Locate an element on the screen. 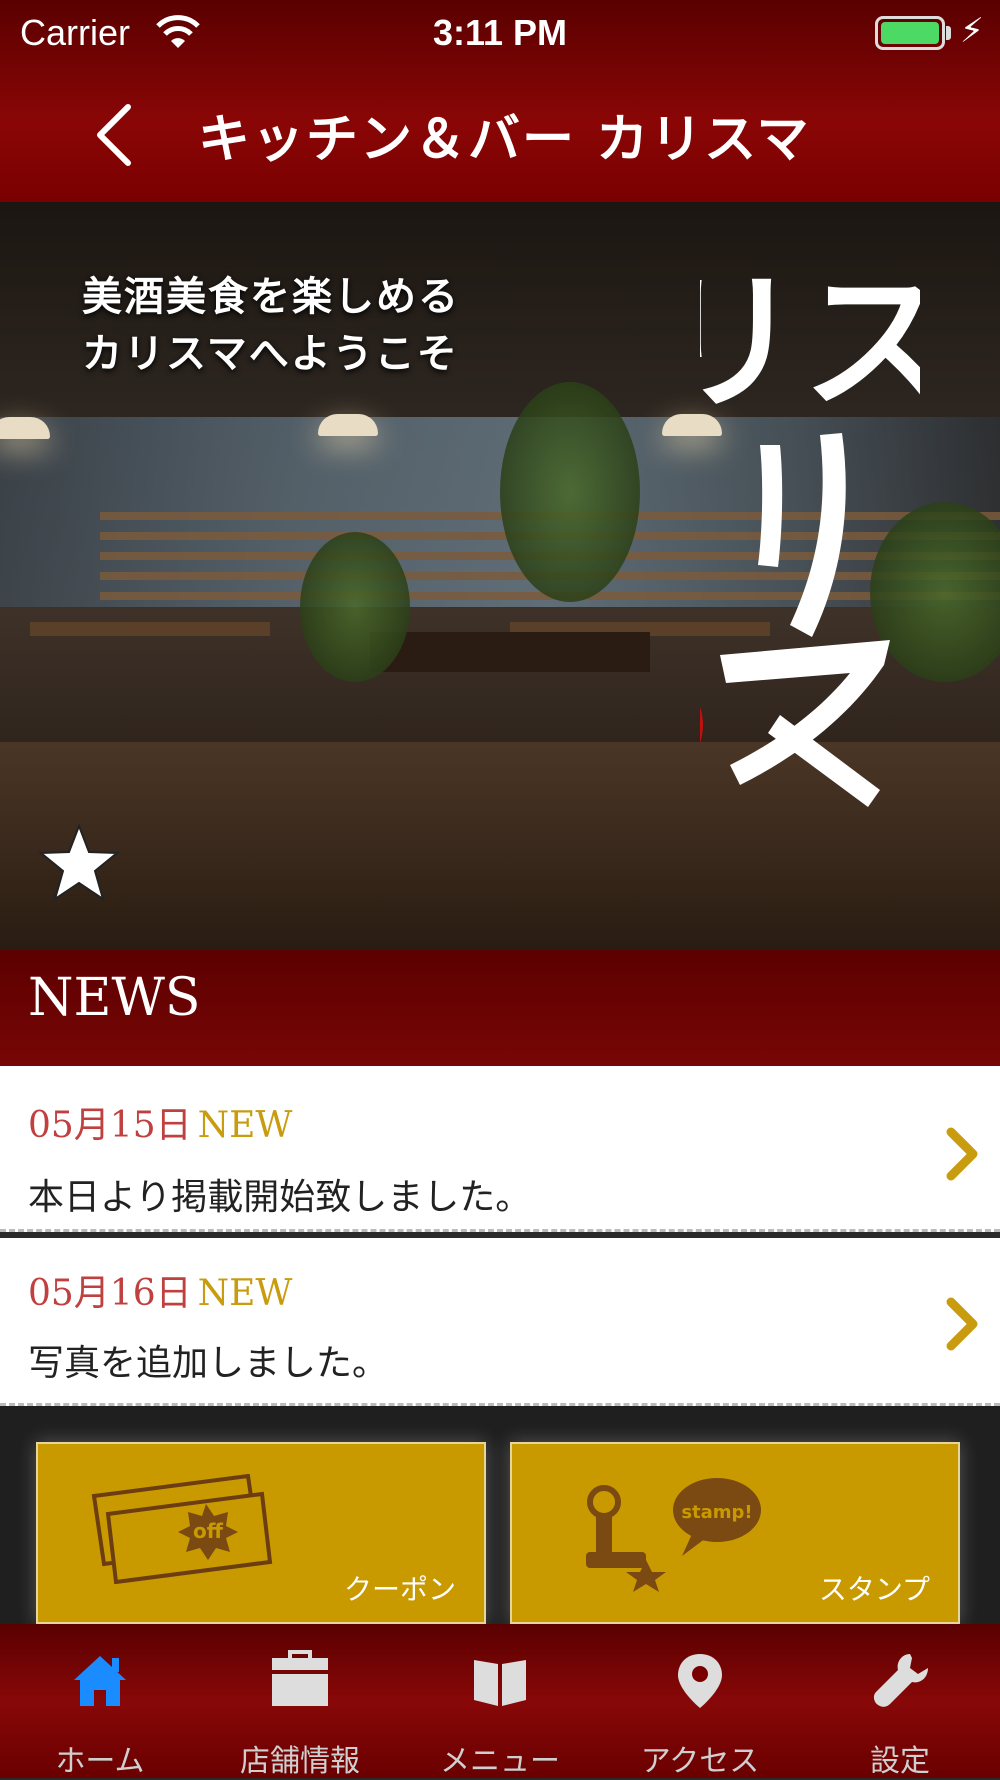 This screenshot has height=1780, width=1000. coupon-icon: off is located at coordinates (182, 1529).